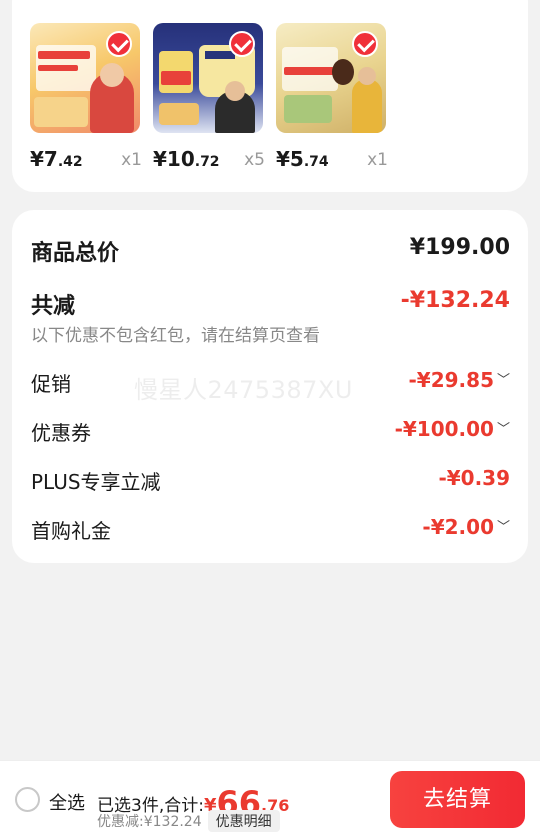 The image size is (540, 836). Describe the element at coordinates (71, 531) in the screenshot. I see `first-purchase-gift-label: 首购礼金` at that location.